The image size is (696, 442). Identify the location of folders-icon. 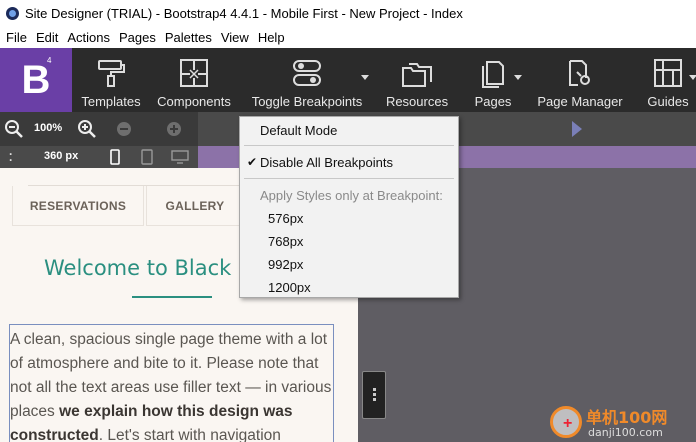
(417, 75).